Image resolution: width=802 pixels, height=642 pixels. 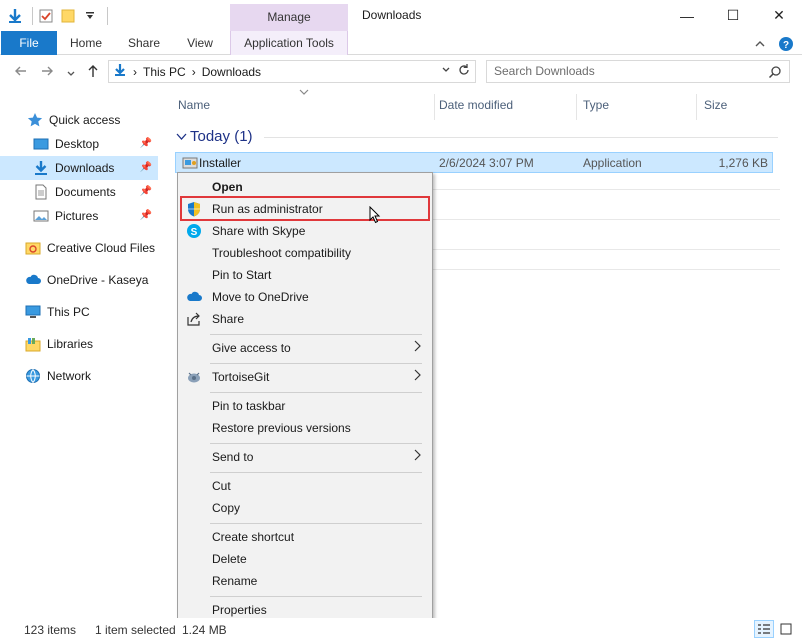 What do you see at coordinates (144, 43) in the screenshot?
I see `tab-share: Share` at bounding box center [144, 43].